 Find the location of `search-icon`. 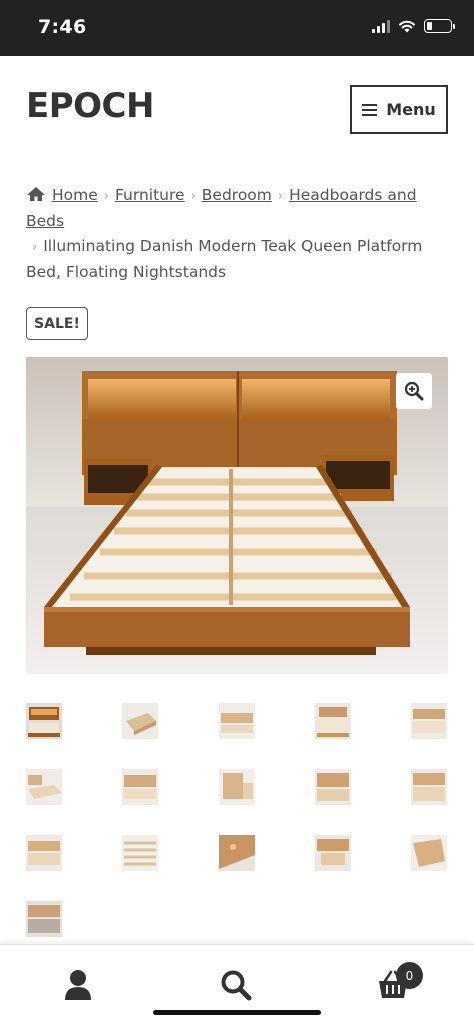

search-icon is located at coordinates (236, 985).